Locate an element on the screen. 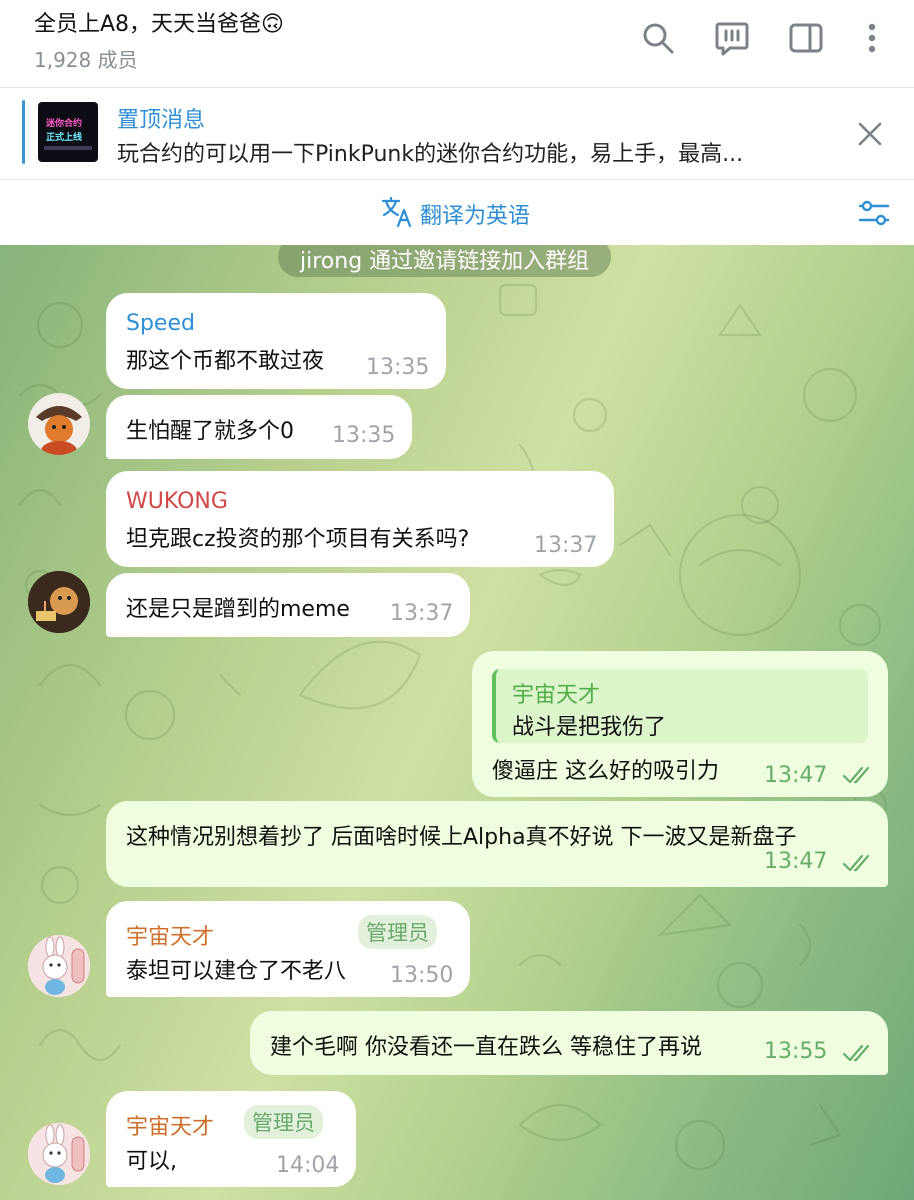 Image resolution: width=914 pixels, height=1200 pixels. message-bubble: 这种情况别想着抄了 后面啥时候上Alpha真不好说 下一波又是新盘子 13:47 is located at coordinates (497, 844).